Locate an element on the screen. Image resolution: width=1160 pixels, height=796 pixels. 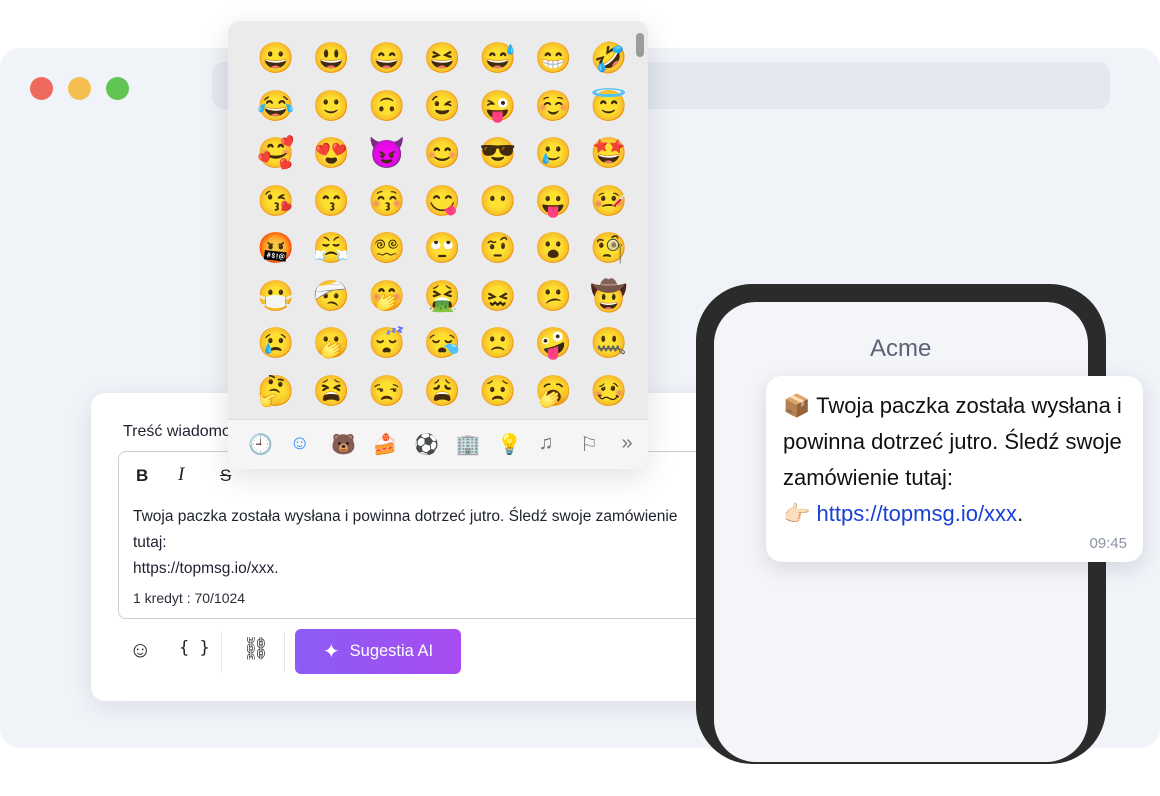
emoji-item: 😮 is located at coordinates (554, 249).